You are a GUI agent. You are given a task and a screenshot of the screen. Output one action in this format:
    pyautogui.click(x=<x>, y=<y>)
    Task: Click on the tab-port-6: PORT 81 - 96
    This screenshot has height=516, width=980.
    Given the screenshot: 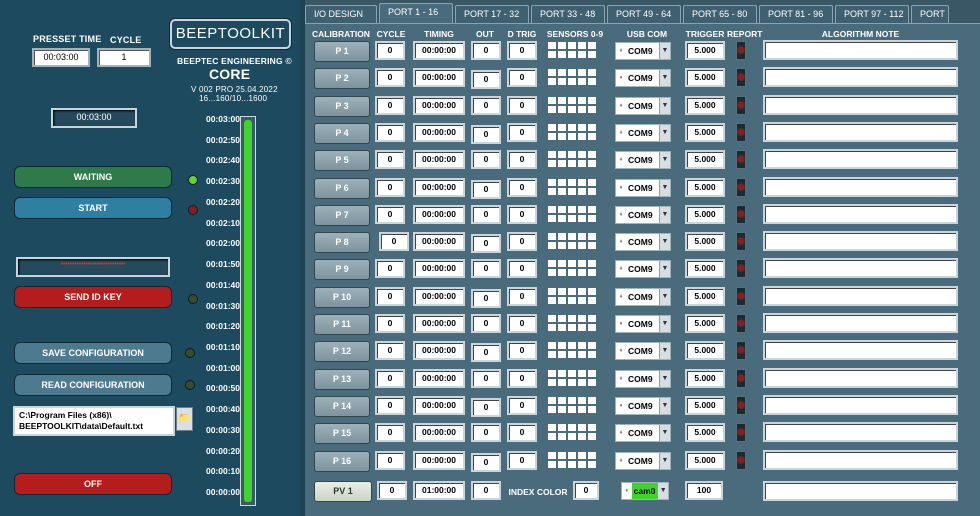 What is the action you would take?
    pyautogui.click(x=796, y=14)
    